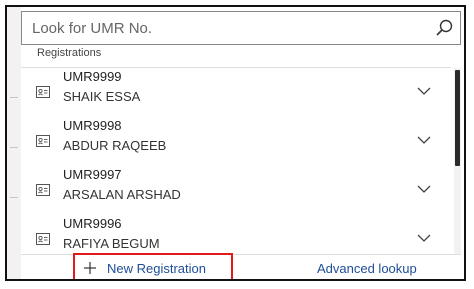 This screenshot has height=289, width=474. Describe the element at coordinates (236, 234) in the screenshot. I see `list-item: UMR9996 RAFIYA BEGUM` at that location.